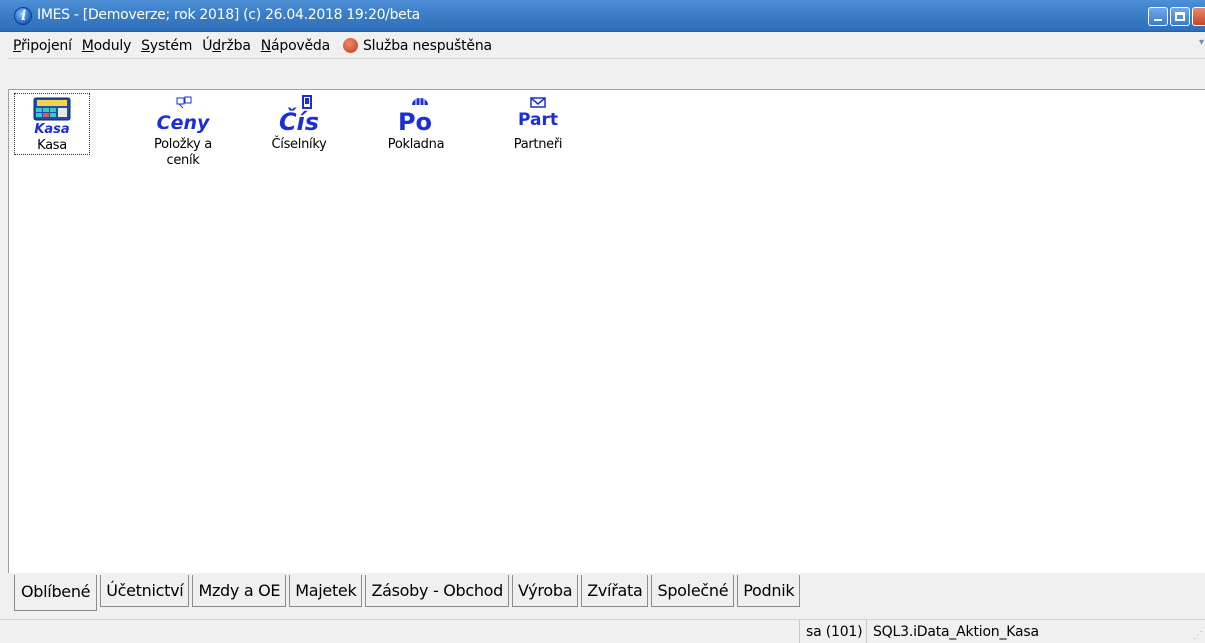  Describe the element at coordinates (1198, 635) in the screenshot. I see `resize-grip-icon: ⋰` at that location.